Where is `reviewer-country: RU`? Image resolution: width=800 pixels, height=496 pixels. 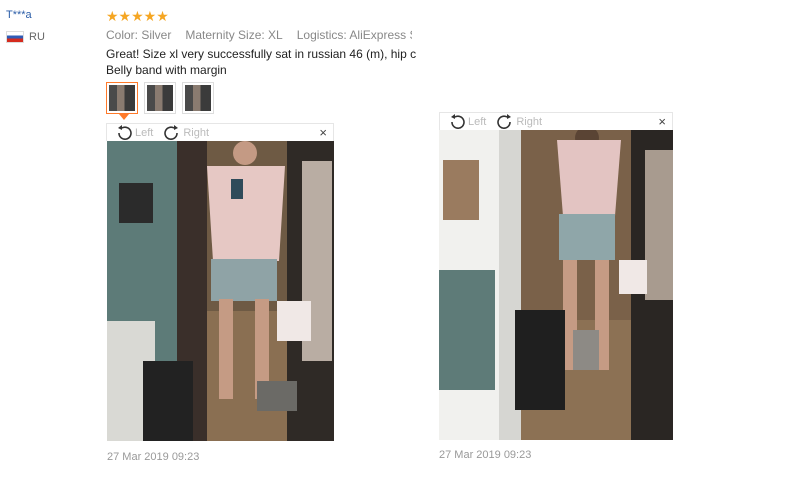
reviewer-country: RU is located at coordinates (25, 37).